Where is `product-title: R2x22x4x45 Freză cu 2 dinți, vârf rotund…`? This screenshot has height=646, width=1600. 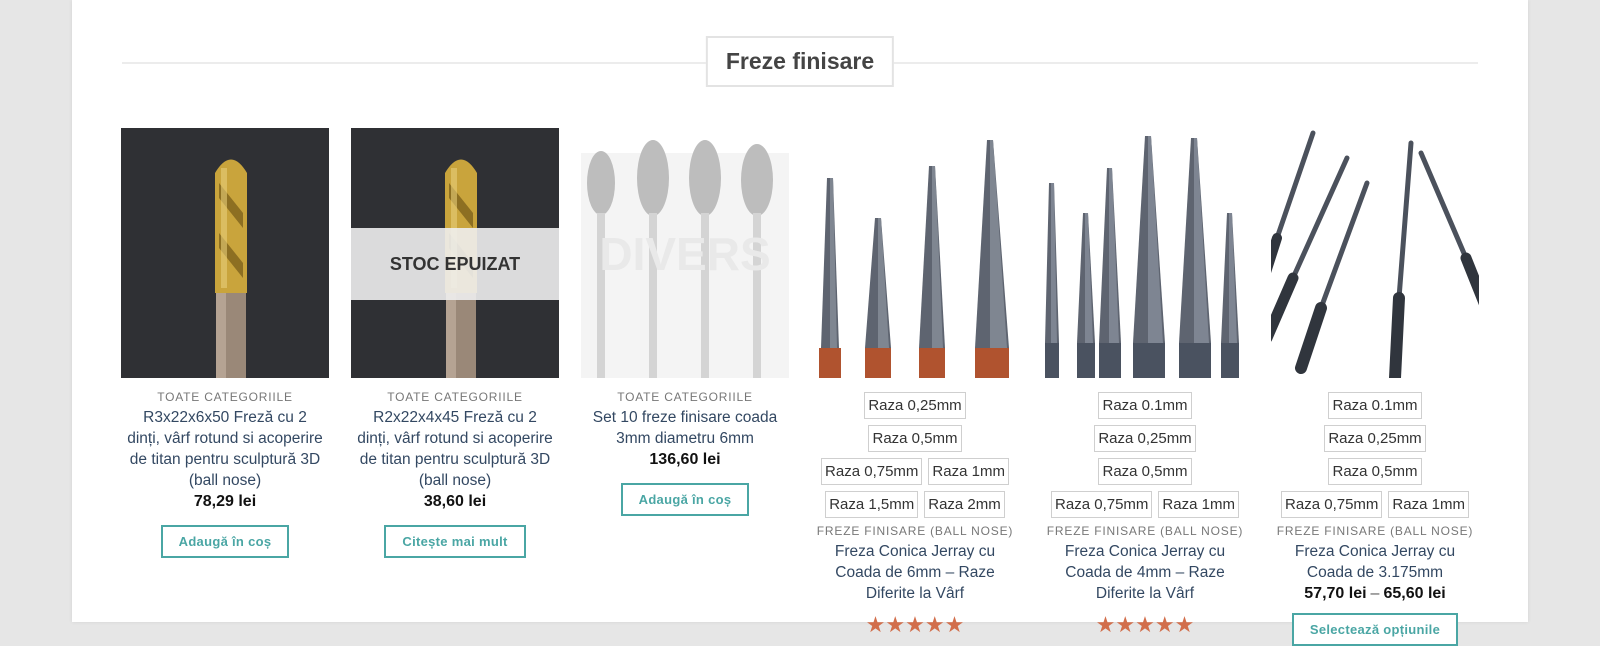
product-title: R2x22x4x45 Freză cu 2 dinți, vârf rotund… is located at coordinates (455, 449).